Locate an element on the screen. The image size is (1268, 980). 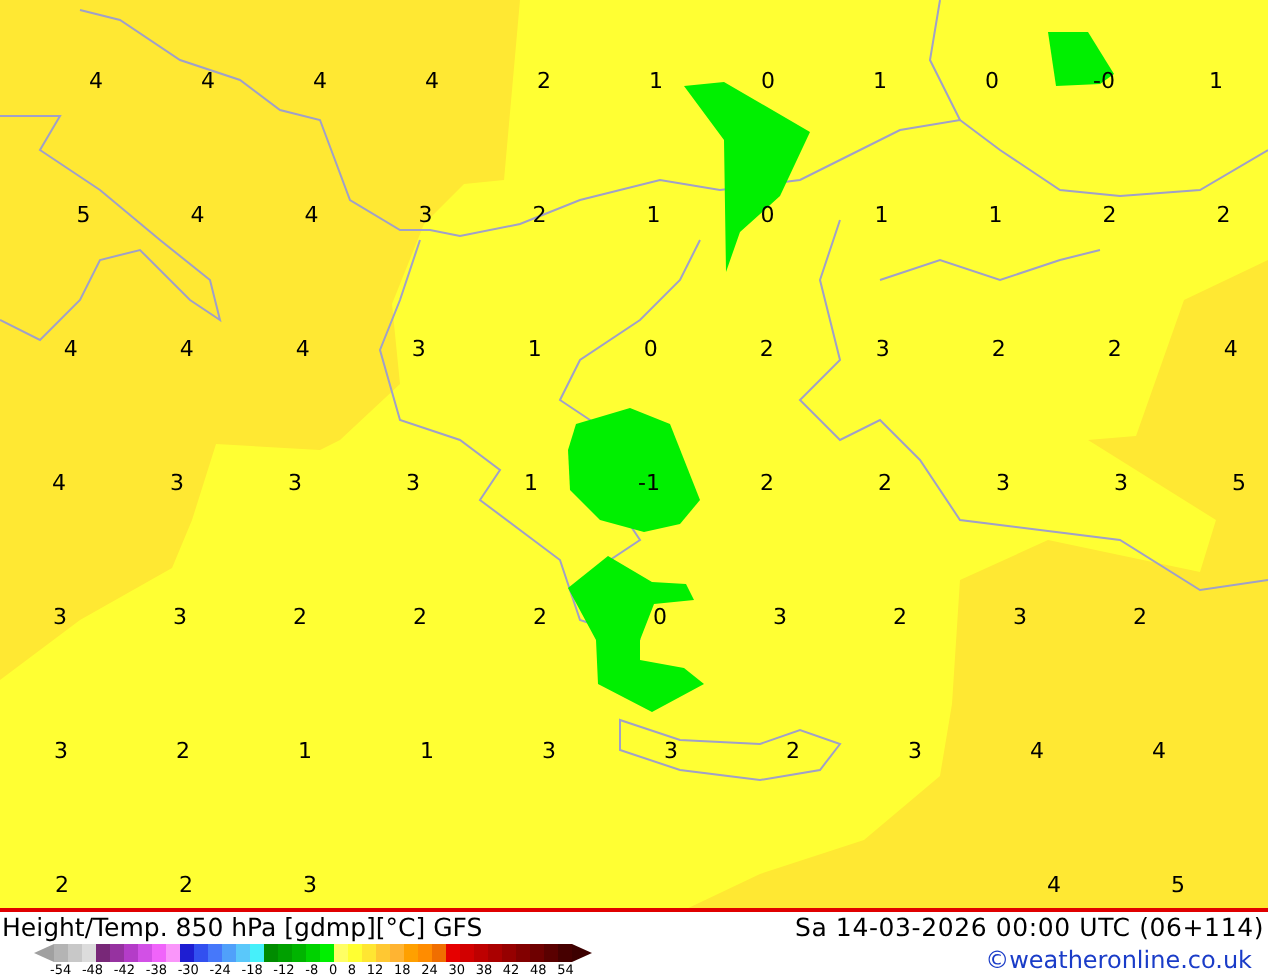
forecast-datetime: Sa 14-03-2026 00:00 UTC (06+114) is located at coordinates (1030, 927).